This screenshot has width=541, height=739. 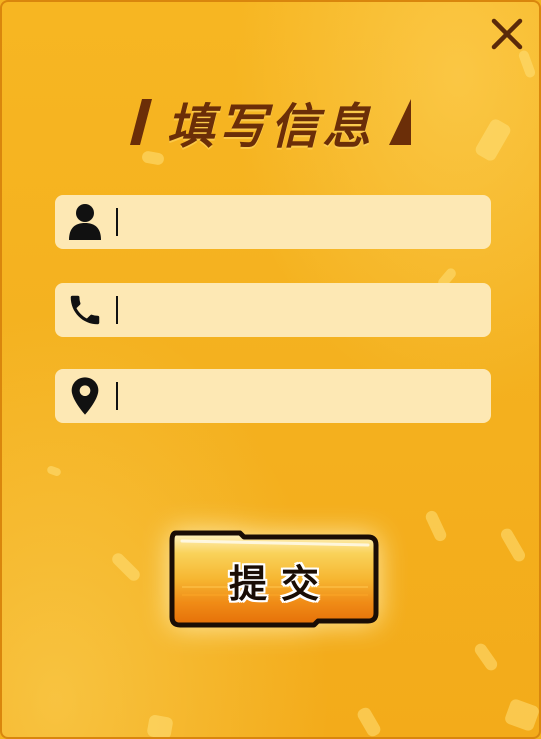 I want to click on close-button, so click(x=507, y=34).